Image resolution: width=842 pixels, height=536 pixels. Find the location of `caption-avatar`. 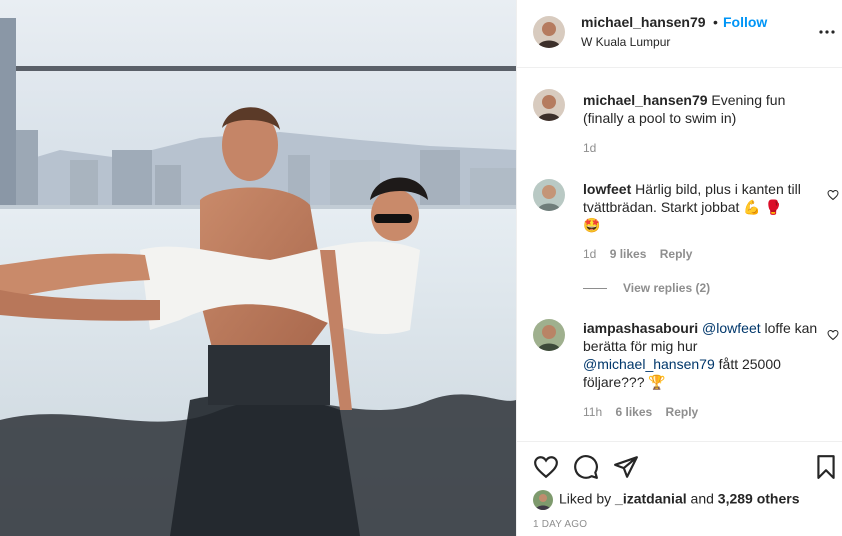

caption-avatar is located at coordinates (549, 105).